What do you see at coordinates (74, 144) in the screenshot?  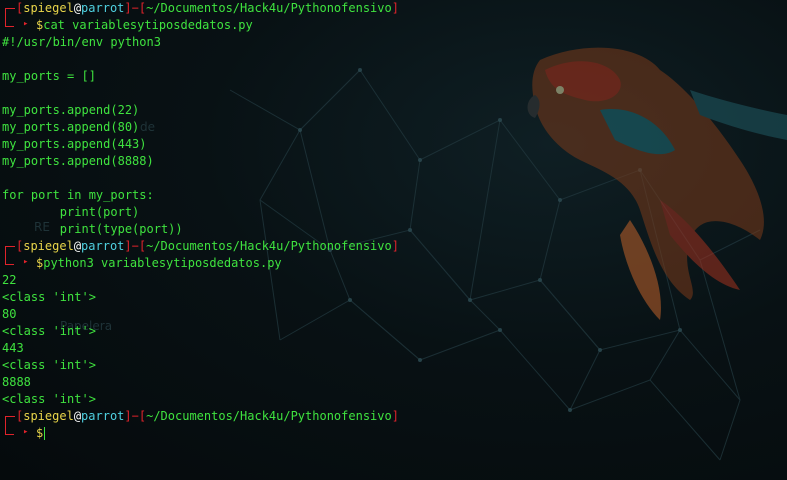 I see `file-line: my_ports.append(443)` at bounding box center [74, 144].